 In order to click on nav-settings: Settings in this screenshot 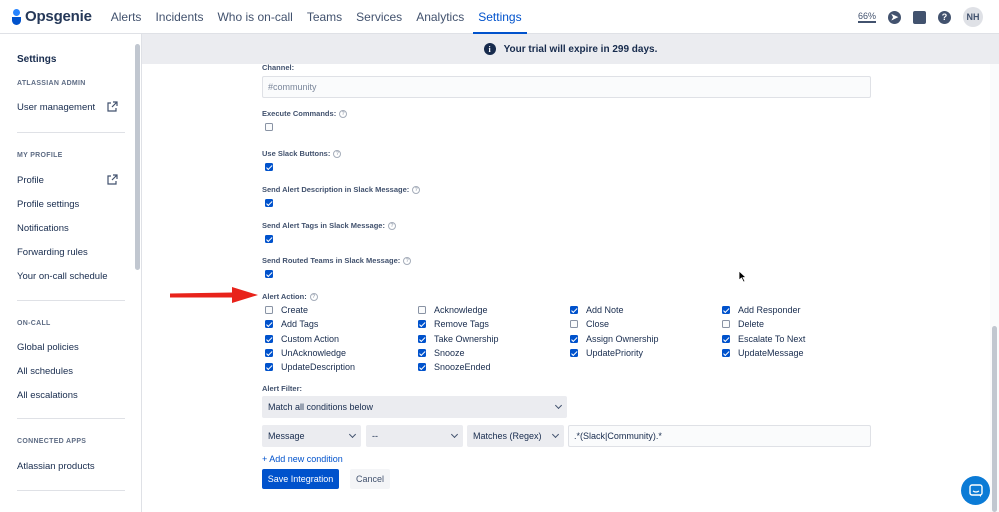, I will do `click(499, 17)`.